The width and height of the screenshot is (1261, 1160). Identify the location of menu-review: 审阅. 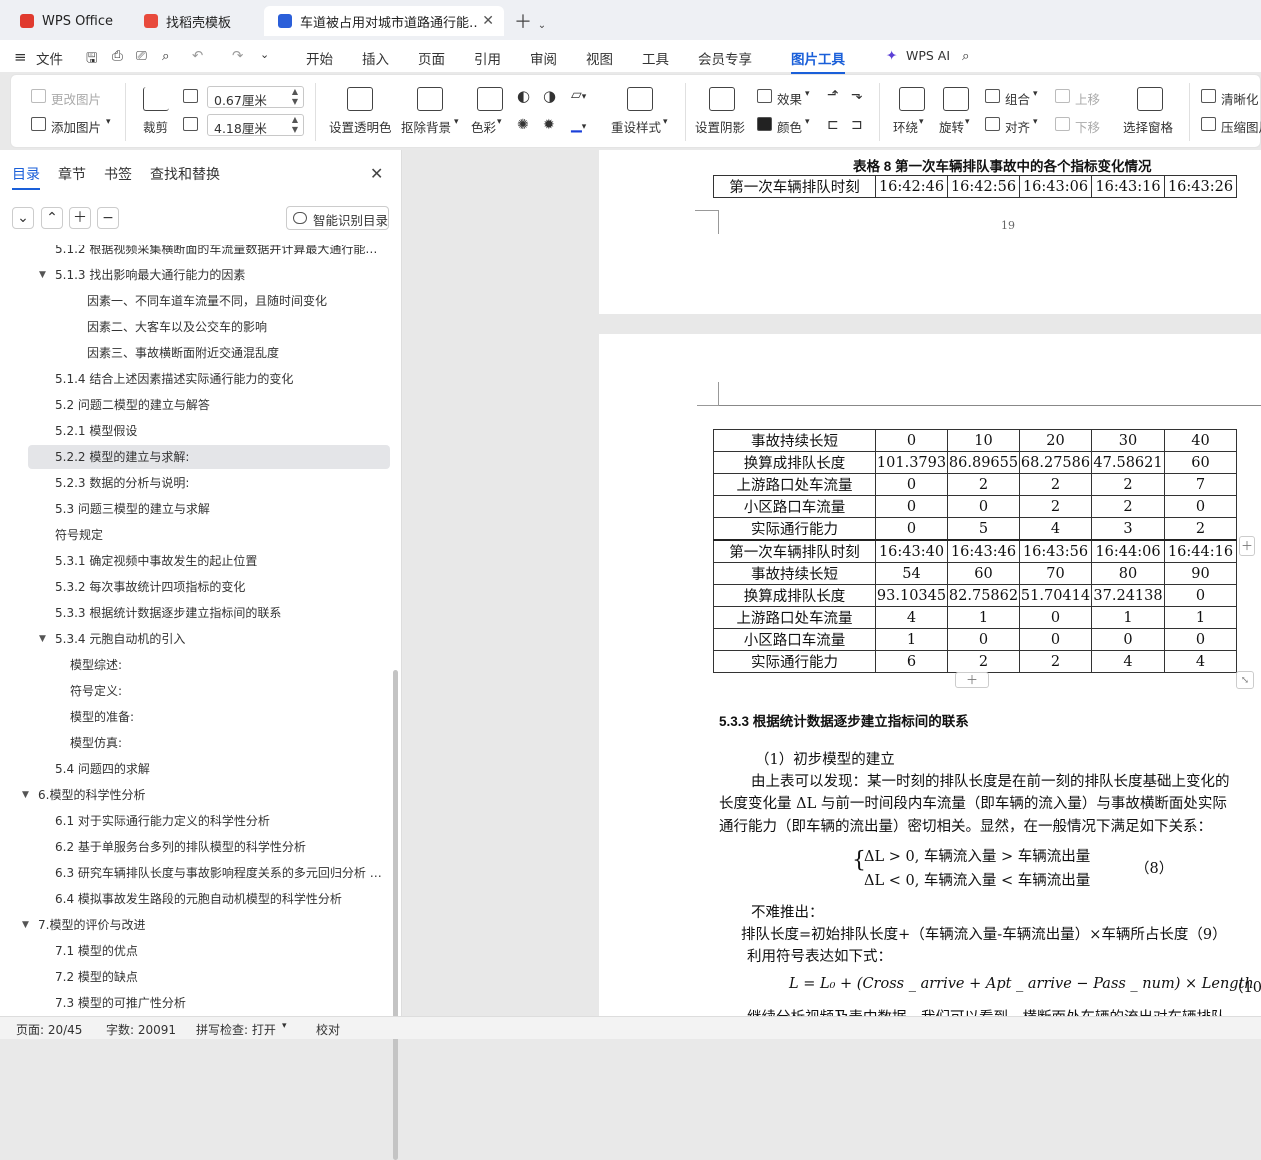
(543, 58).